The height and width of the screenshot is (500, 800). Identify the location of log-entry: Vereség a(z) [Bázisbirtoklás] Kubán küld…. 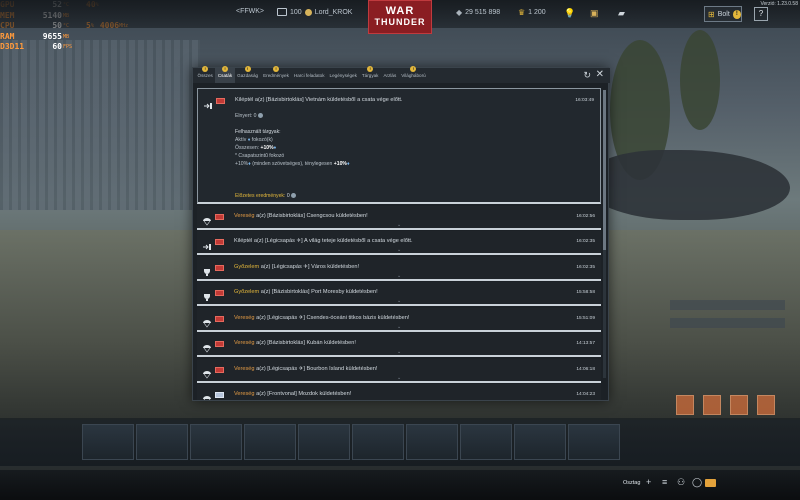
(399, 345).